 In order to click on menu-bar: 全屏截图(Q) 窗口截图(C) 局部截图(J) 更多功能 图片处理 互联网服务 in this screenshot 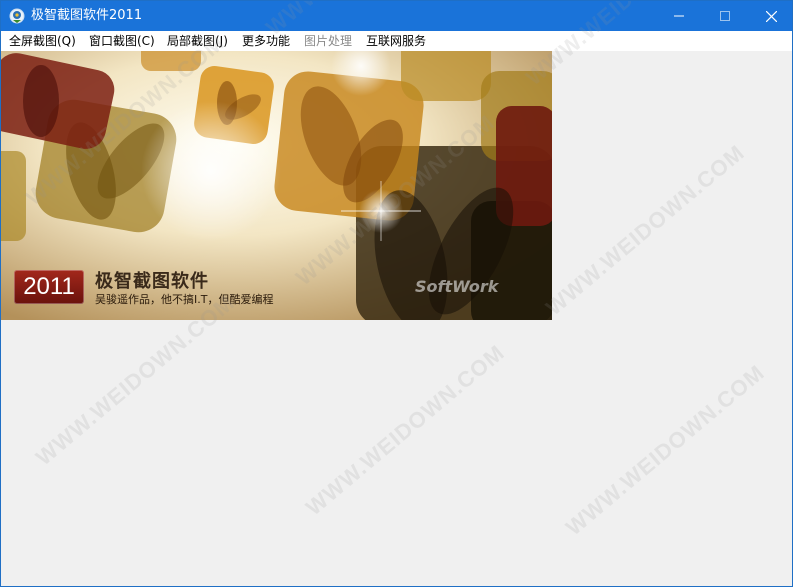, I will do `click(396, 41)`.